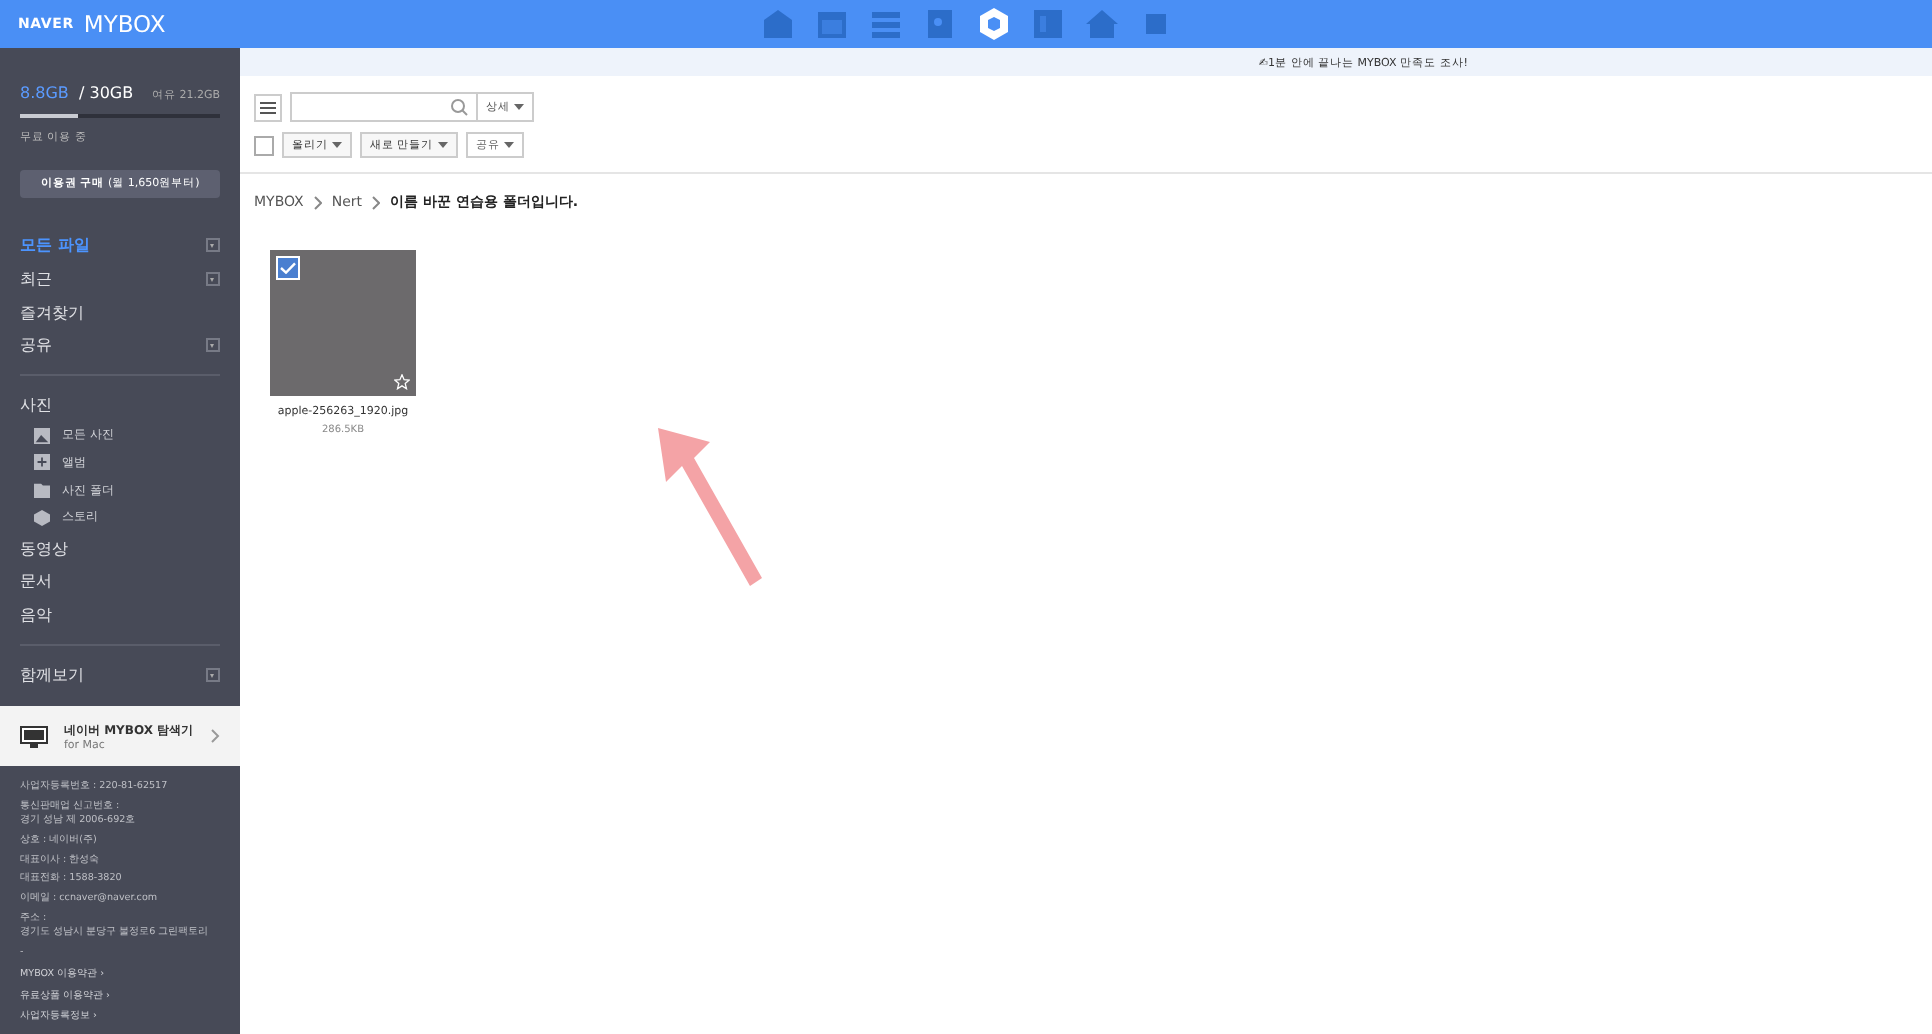 The height and width of the screenshot is (1034, 1932). I want to click on home-app-icon, so click(1101, 24).